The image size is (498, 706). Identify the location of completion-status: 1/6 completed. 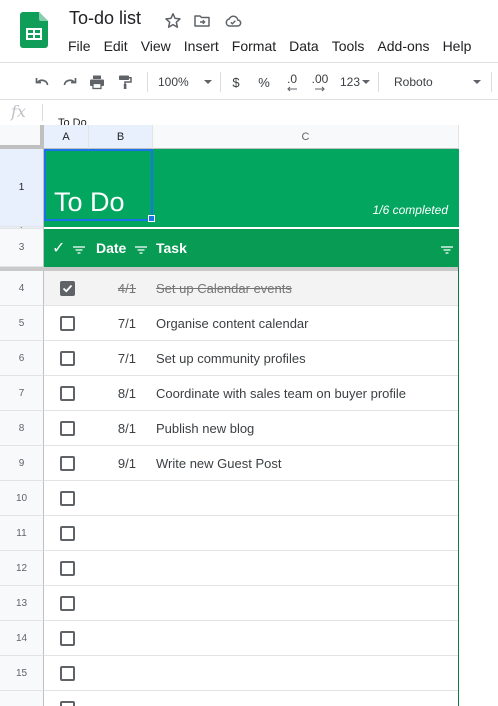
(410, 210).